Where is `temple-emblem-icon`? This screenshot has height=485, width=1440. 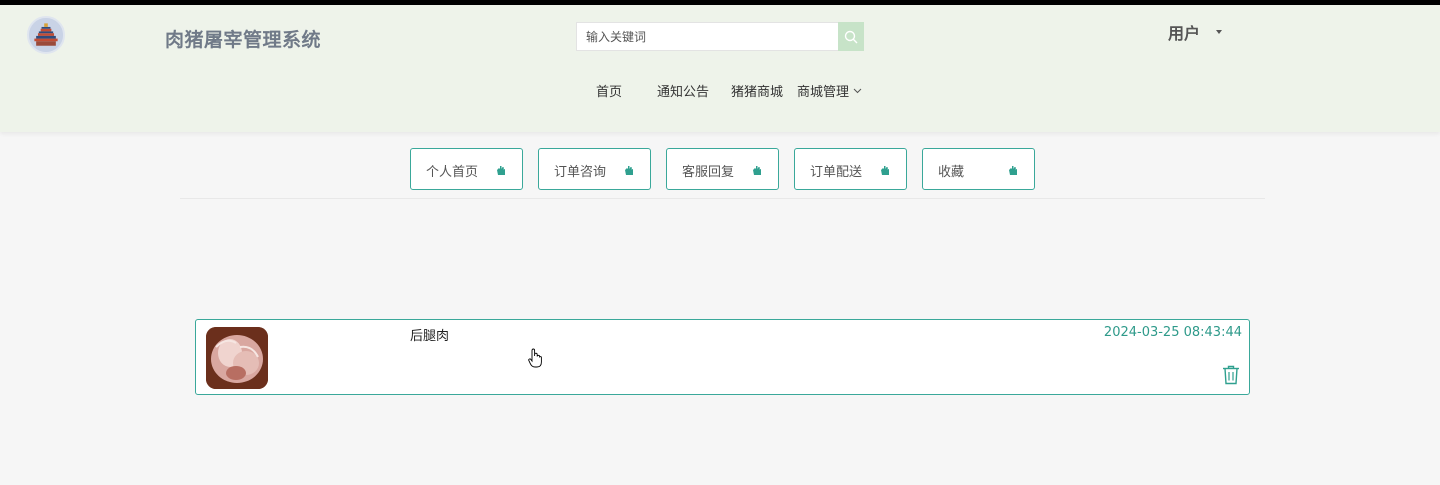
temple-emblem-icon is located at coordinates (46, 35).